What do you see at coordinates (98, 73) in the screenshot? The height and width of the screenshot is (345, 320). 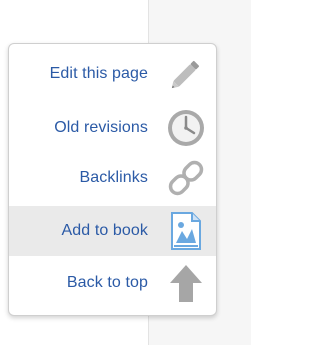 I see `menu-item-label: Edit this page` at bounding box center [98, 73].